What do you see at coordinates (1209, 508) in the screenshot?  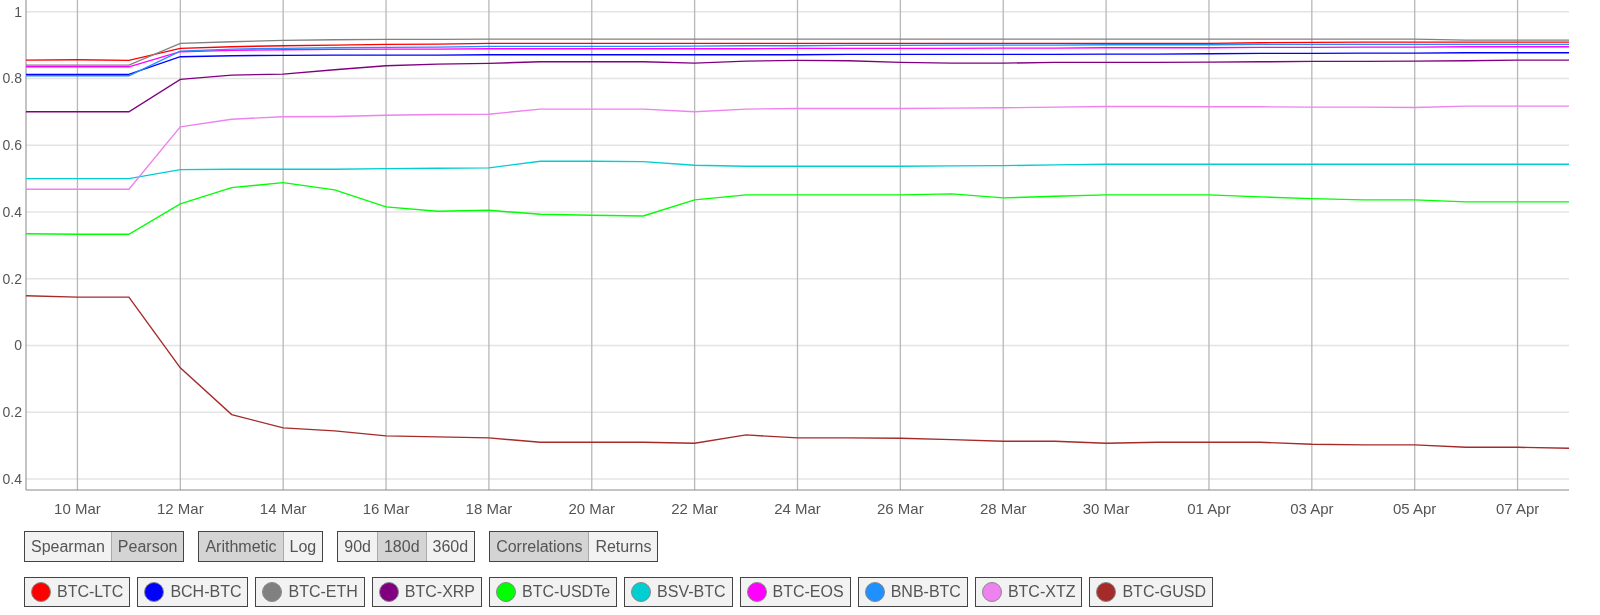 I see `x-tick-label: 01 Apr` at bounding box center [1209, 508].